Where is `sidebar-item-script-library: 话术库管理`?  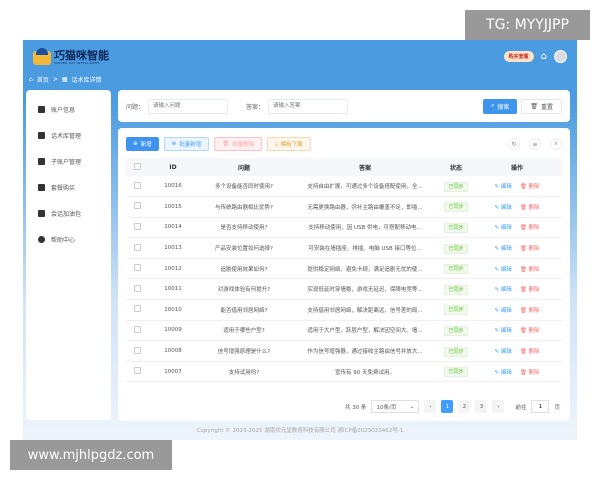 sidebar-item-script-library: 话术库管理 is located at coordinates (68, 135).